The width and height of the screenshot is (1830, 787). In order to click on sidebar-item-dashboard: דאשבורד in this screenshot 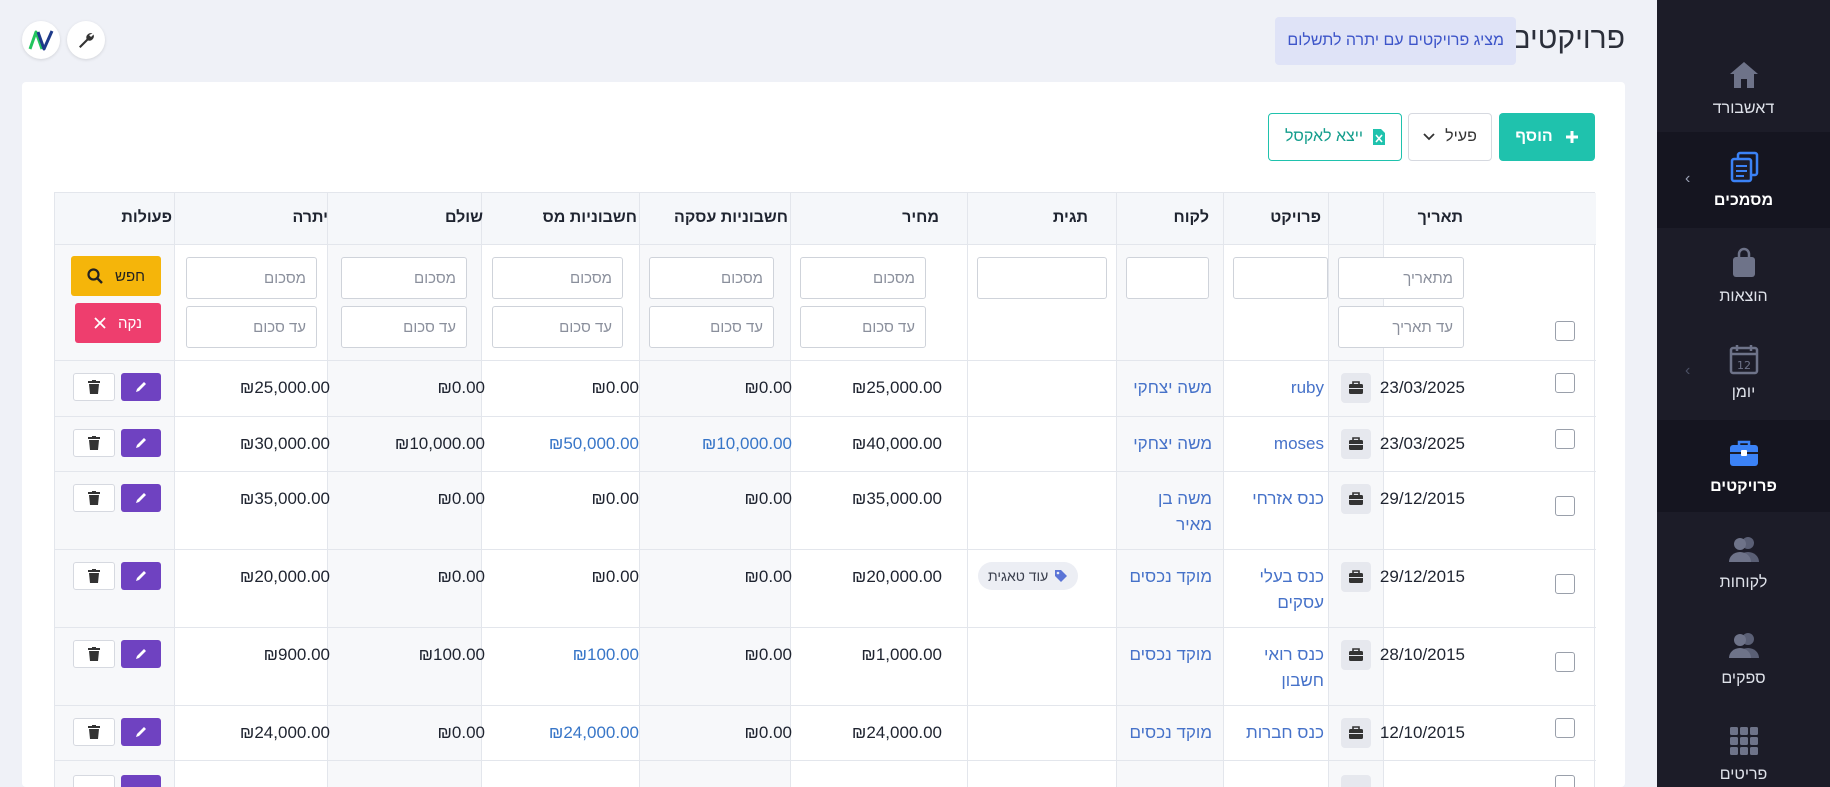, I will do `click(1743, 88)`.